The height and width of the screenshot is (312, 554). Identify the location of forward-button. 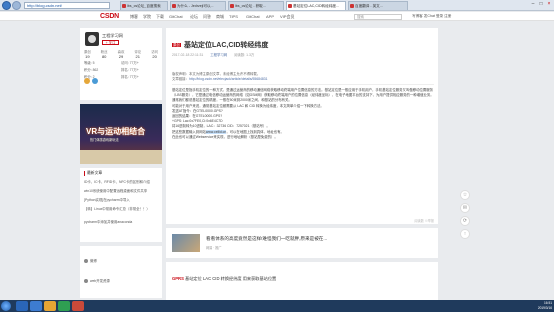
(16, 5).